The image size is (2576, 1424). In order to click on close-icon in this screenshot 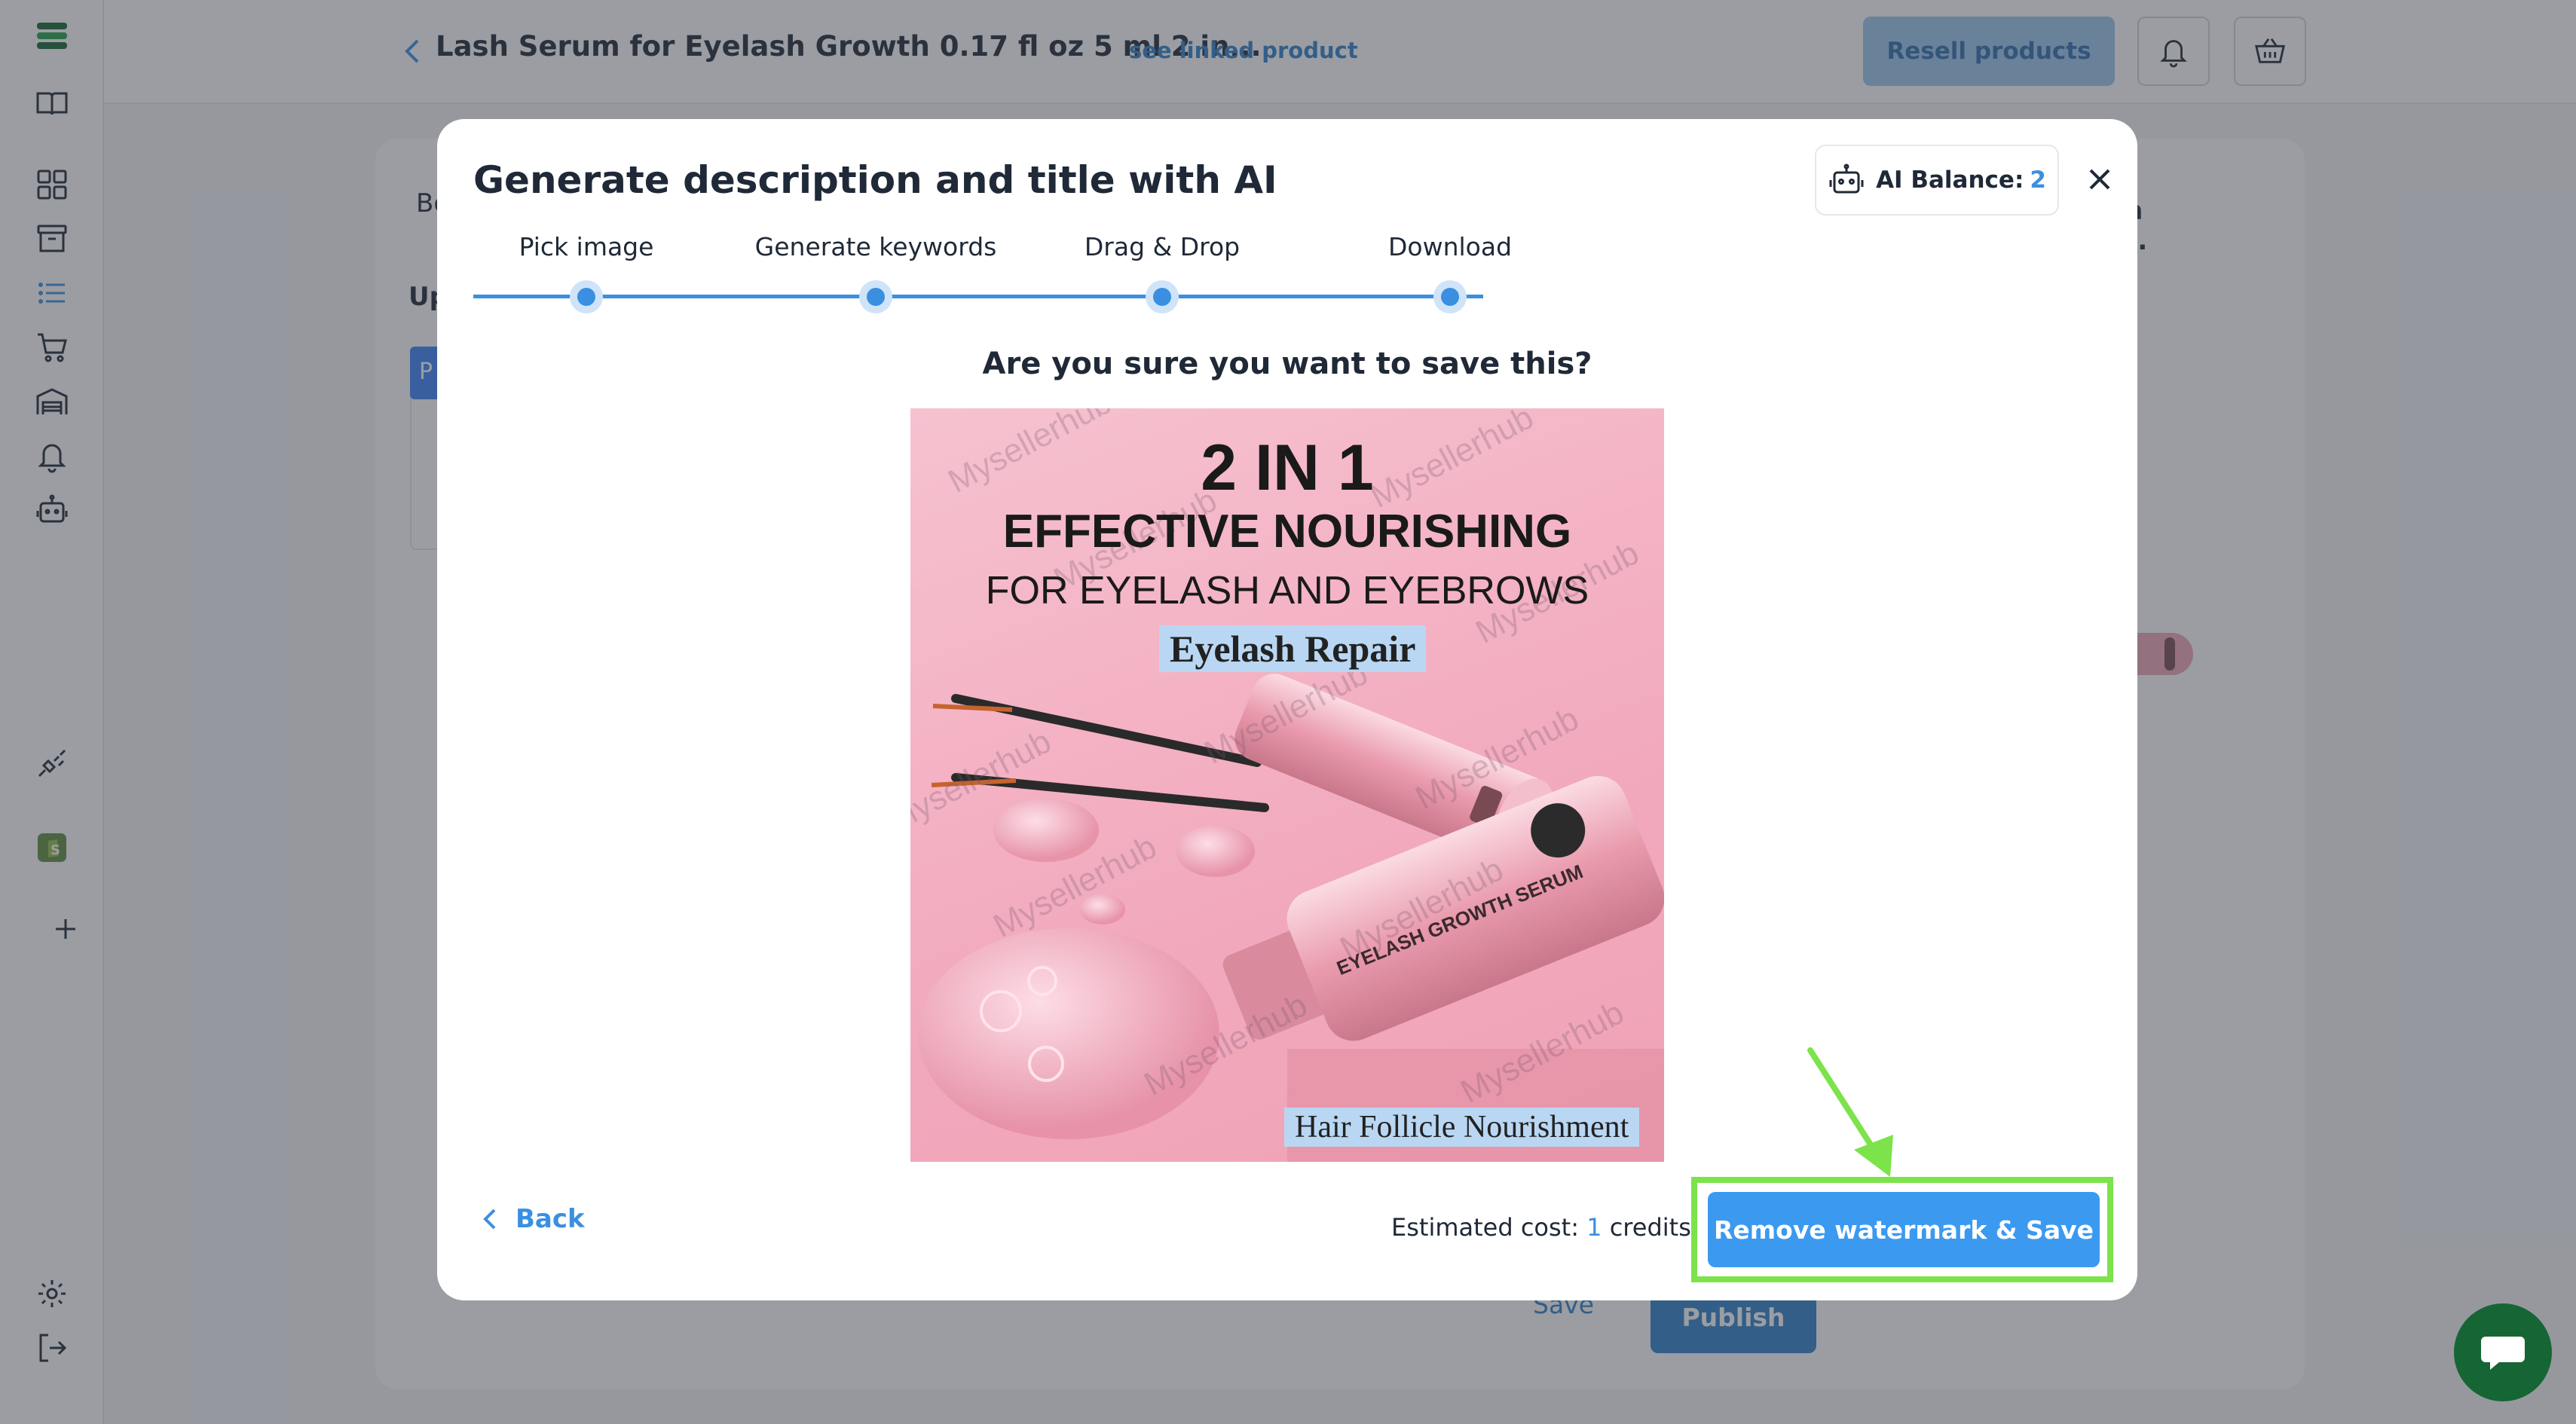, I will do `click(2099, 180)`.